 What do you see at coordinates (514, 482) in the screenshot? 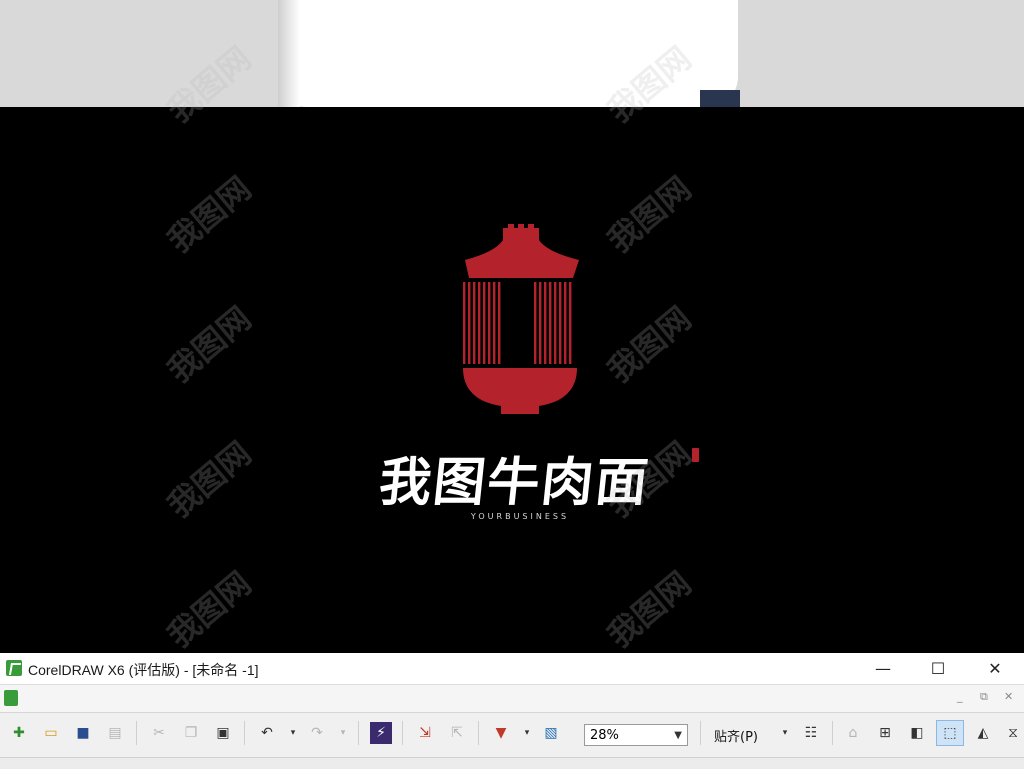
I see `brand-name: 我图牛肉面` at bounding box center [514, 482].